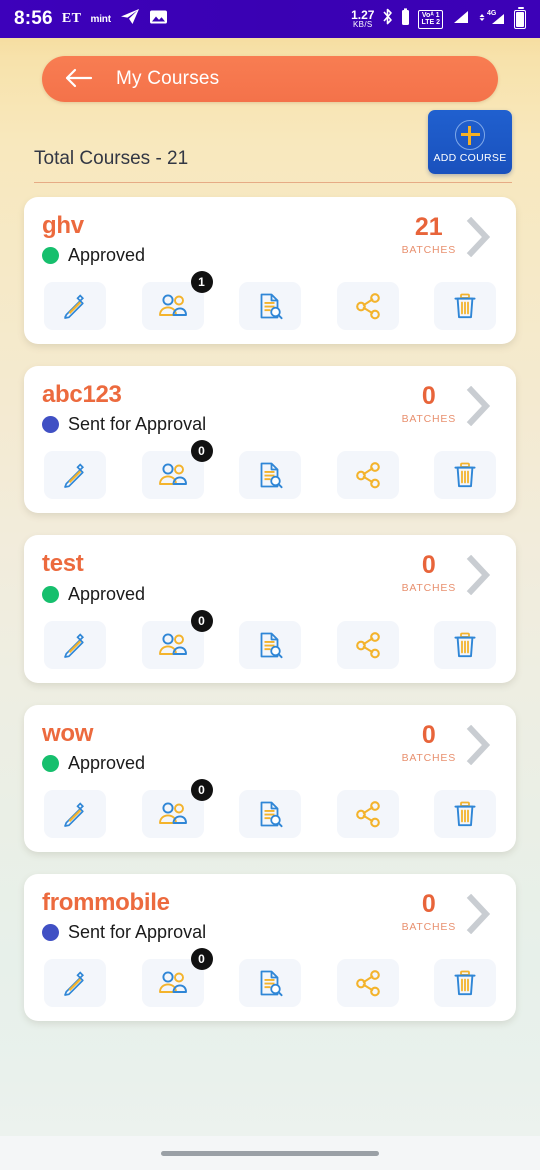  What do you see at coordinates (492, 13) in the screenshot?
I see `svg-text: 4G` at bounding box center [492, 13].